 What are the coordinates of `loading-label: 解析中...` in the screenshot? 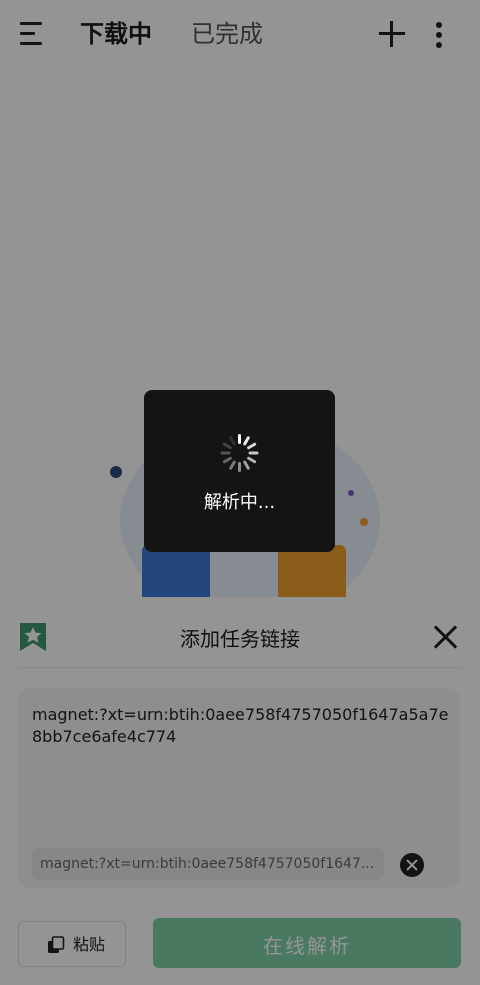 It's located at (239, 502).